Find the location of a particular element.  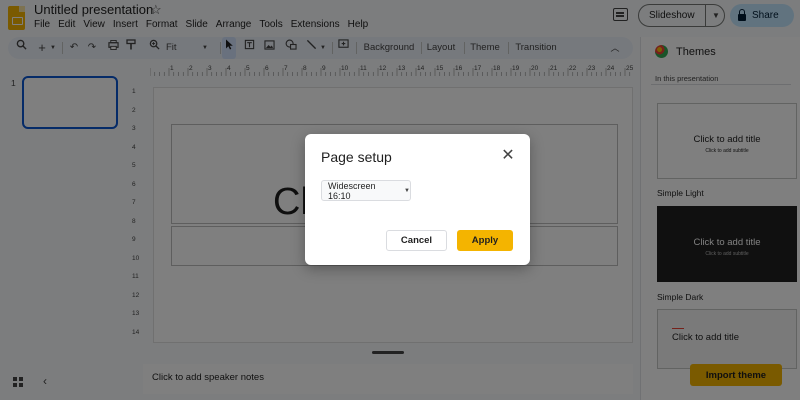

chevron-down-icon: ▼ is located at coordinates (407, 190).